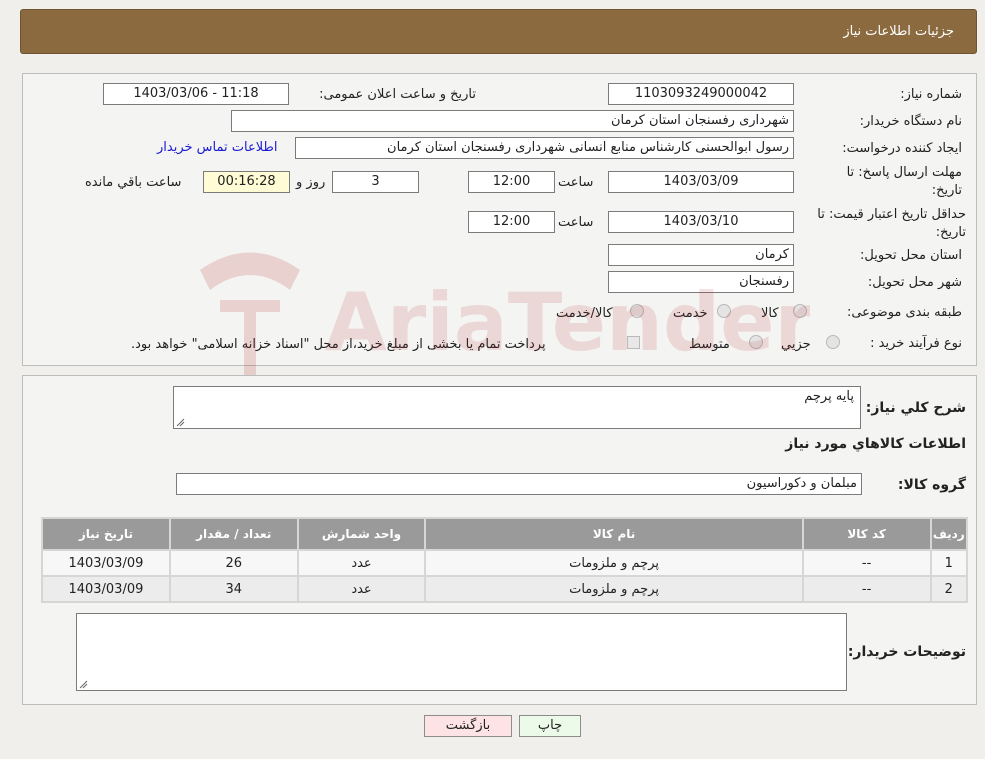  I want to click on table-row: 1 -- پرچم و ملزومات عدد 26 1403/03/09, so click(504, 563).